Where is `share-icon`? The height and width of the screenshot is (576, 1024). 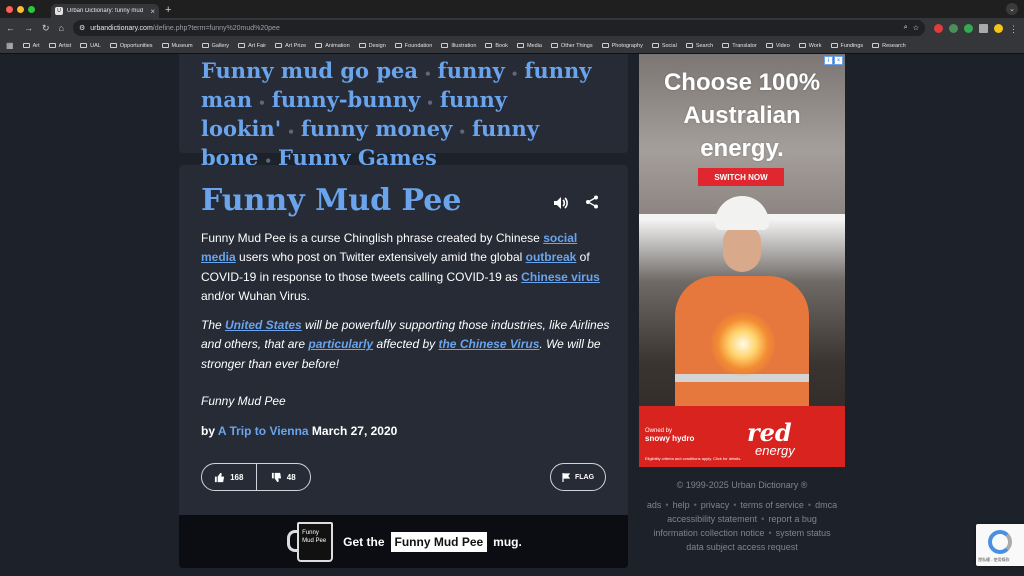 share-icon is located at coordinates (592, 202).